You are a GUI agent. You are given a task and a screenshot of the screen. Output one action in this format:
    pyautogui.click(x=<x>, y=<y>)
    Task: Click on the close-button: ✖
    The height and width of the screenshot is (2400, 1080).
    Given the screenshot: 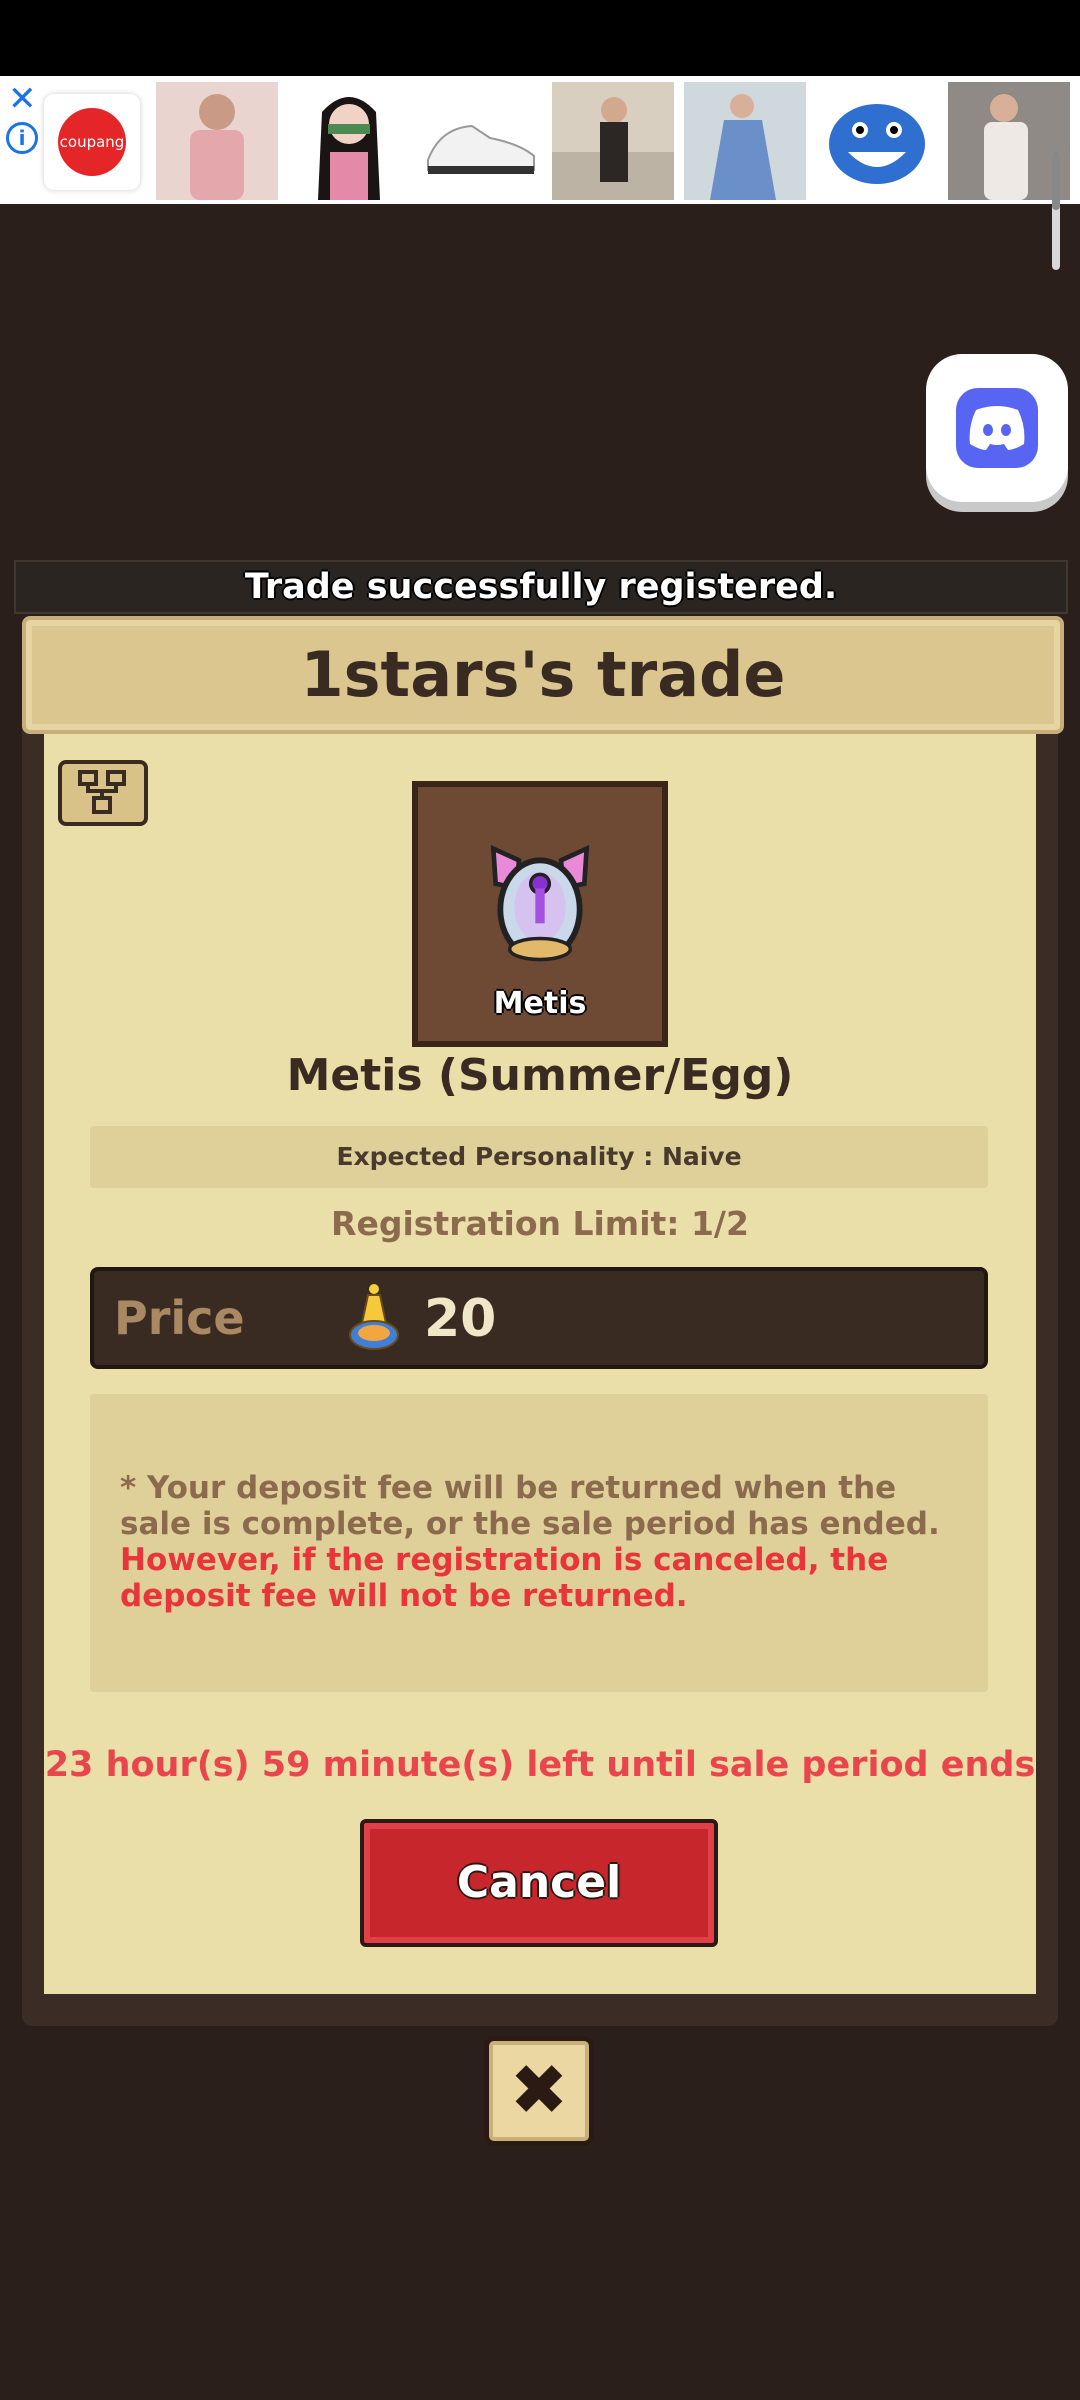 What is the action you would take?
    pyautogui.click(x=539, y=2091)
    